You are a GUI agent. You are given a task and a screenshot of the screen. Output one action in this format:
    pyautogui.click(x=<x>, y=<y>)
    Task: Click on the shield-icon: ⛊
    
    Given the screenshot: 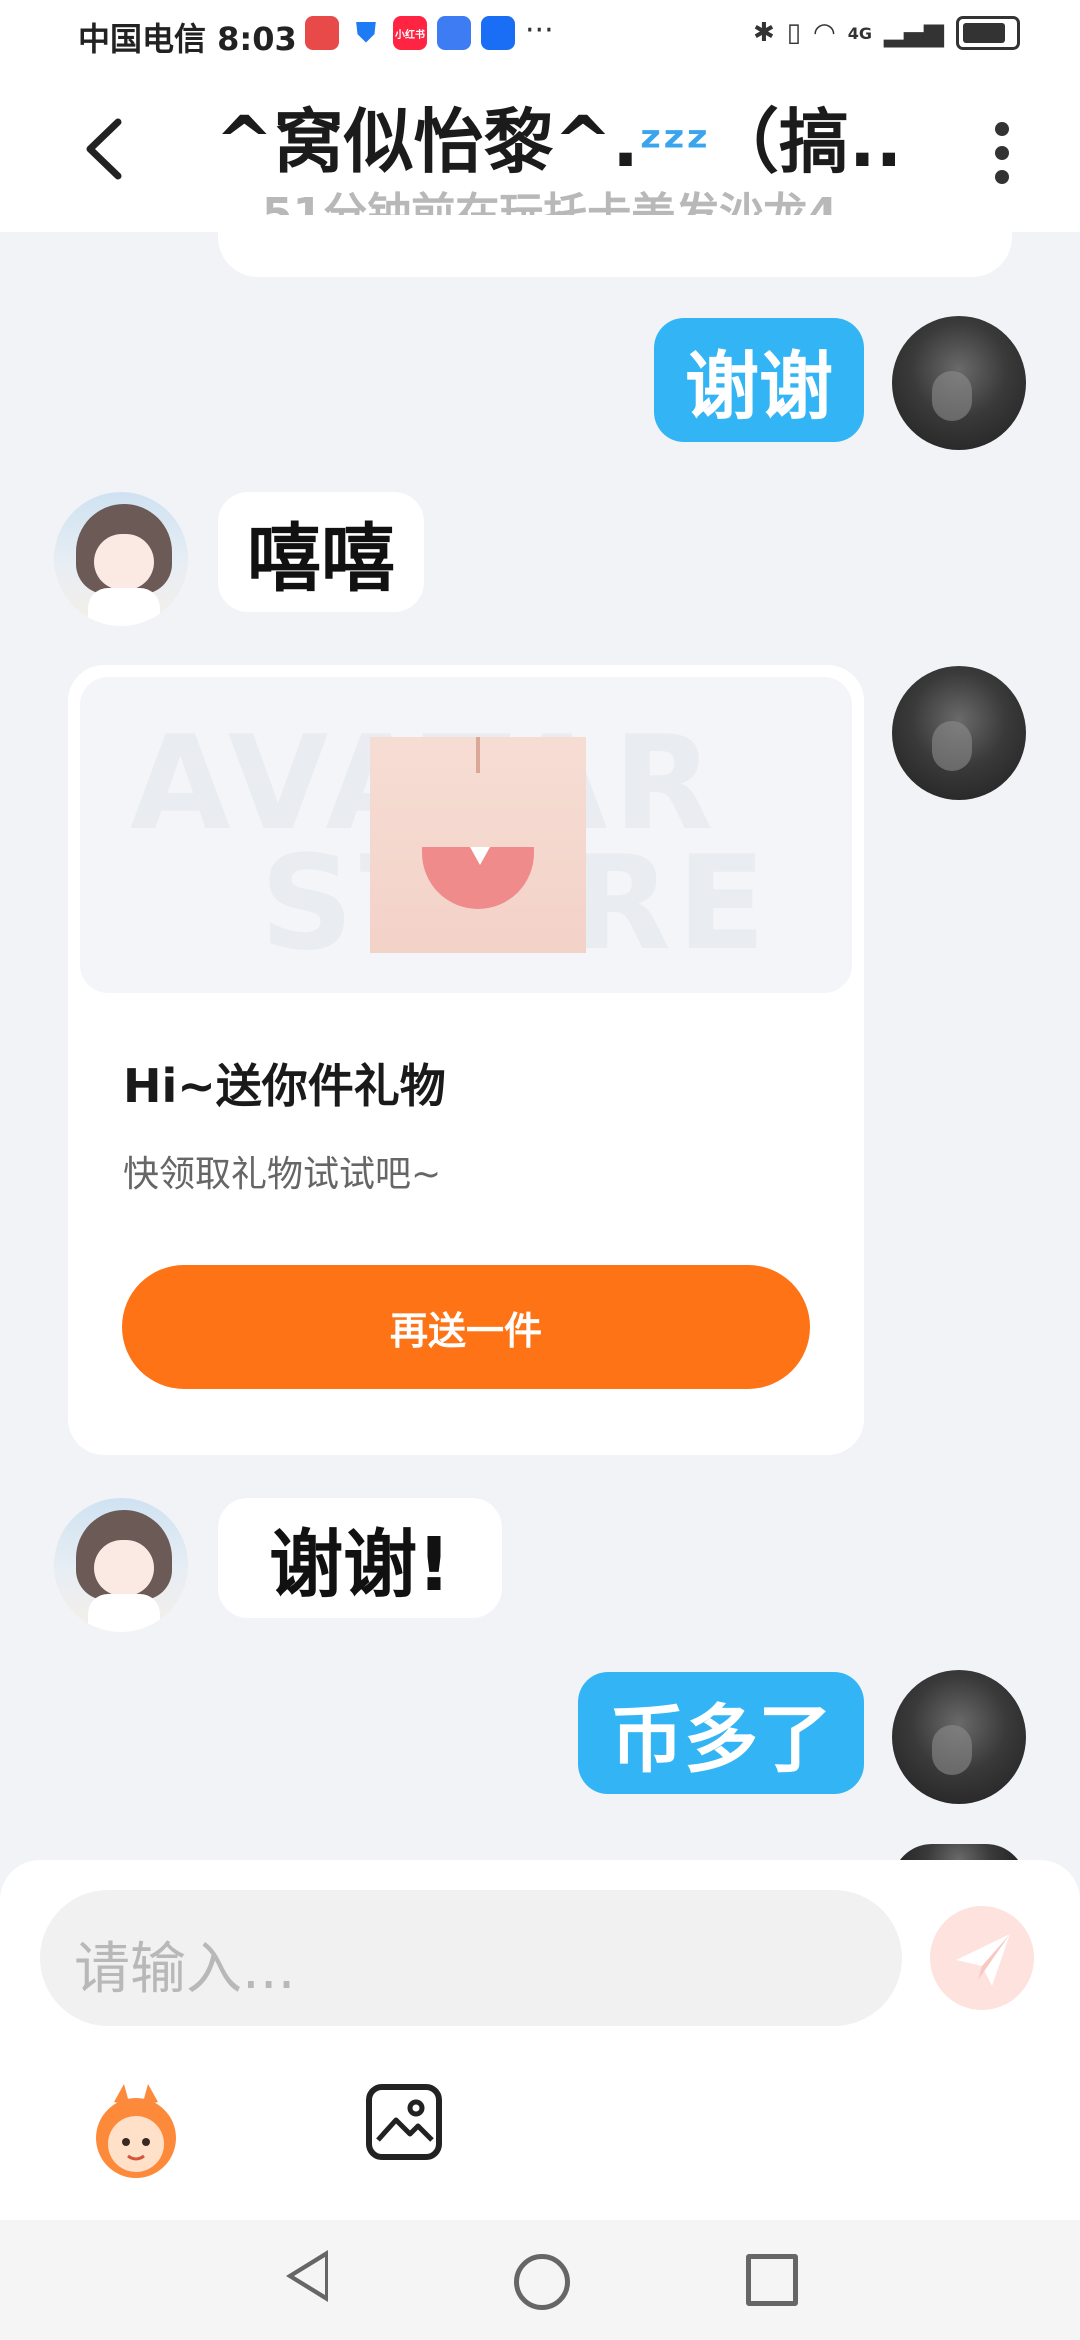 What is the action you would take?
    pyautogui.click(x=366, y=33)
    